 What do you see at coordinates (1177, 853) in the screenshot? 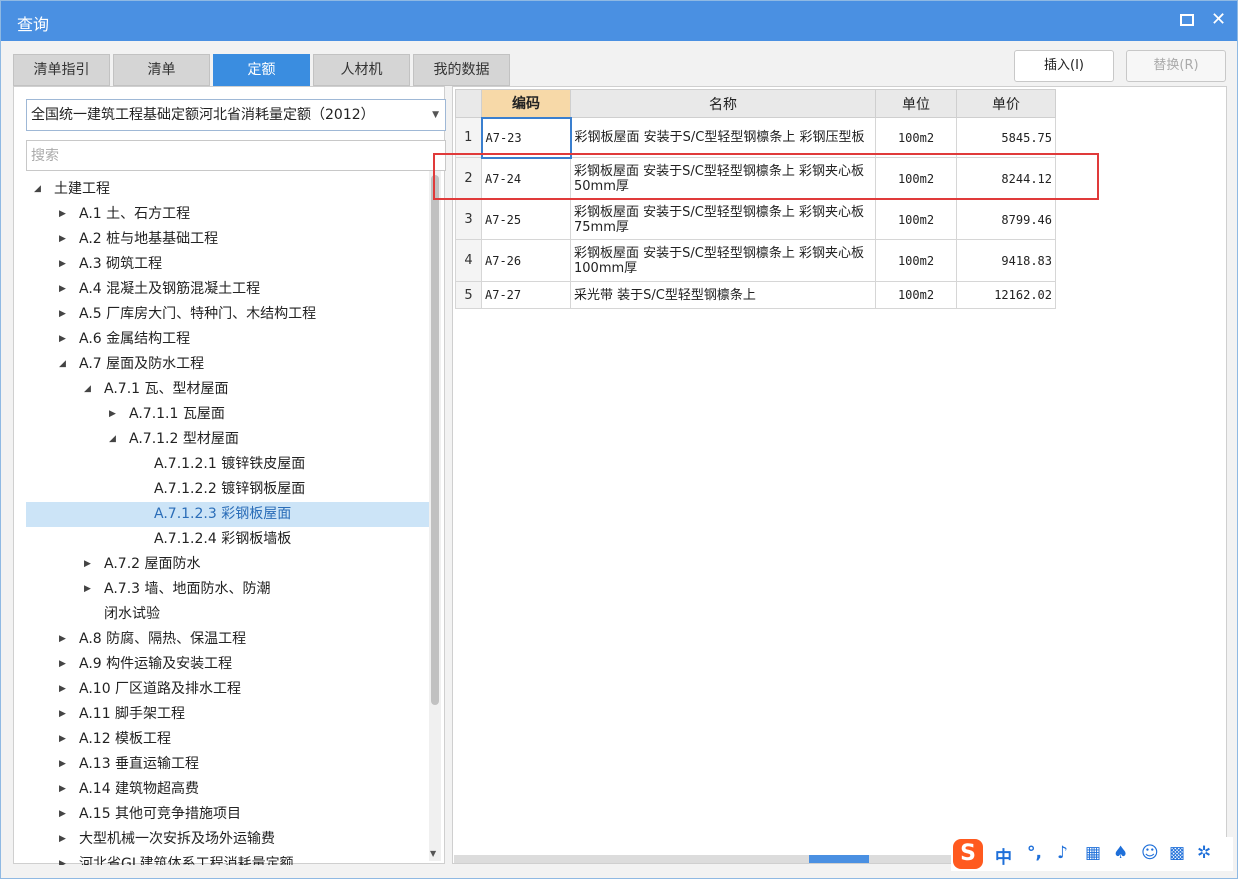
I see `toolbox-icon: ▩` at bounding box center [1177, 853].